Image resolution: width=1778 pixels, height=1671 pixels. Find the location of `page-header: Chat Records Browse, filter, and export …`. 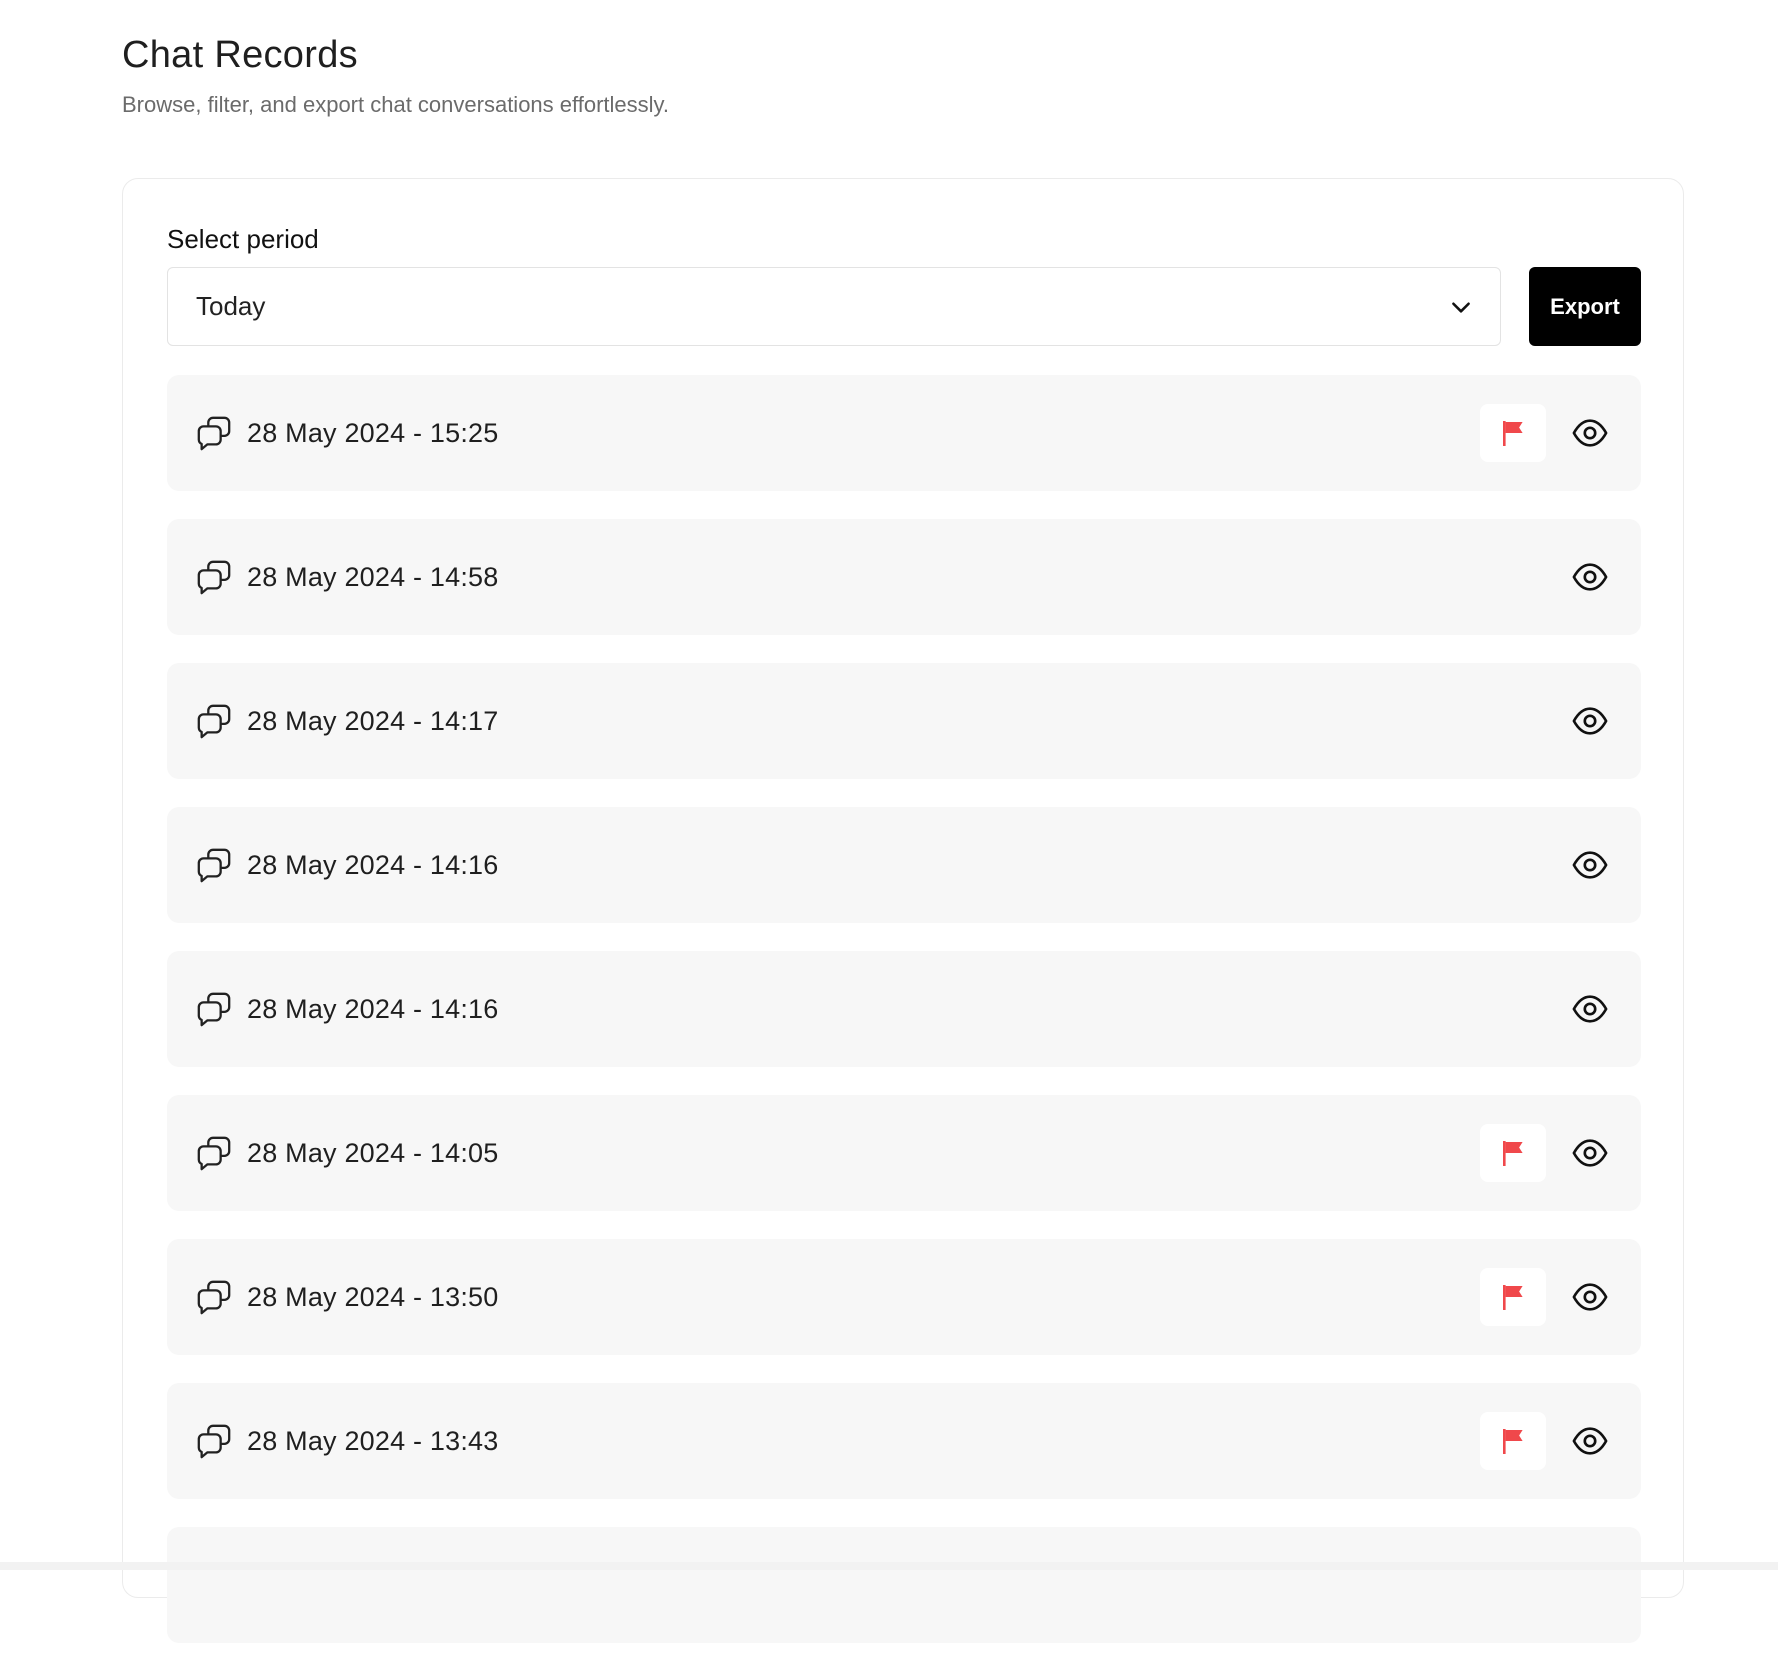

page-header: Chat Records Browse, filter, and export … is located at coordinates (395, 75).